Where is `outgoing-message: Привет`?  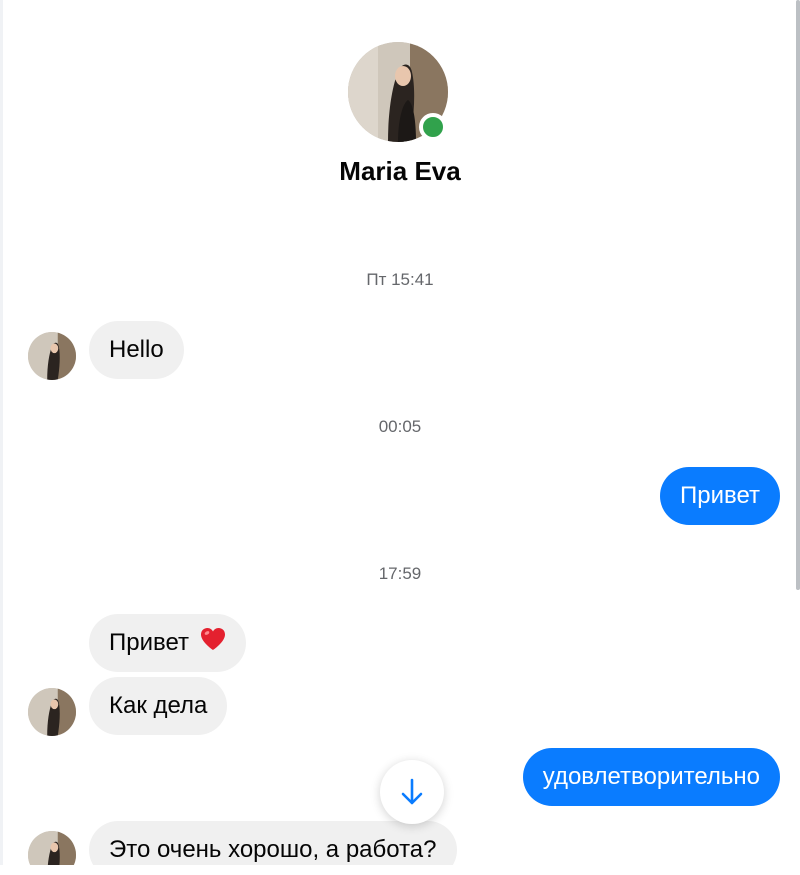 outgoing-message: Привет is located at coordinates (719, 496).